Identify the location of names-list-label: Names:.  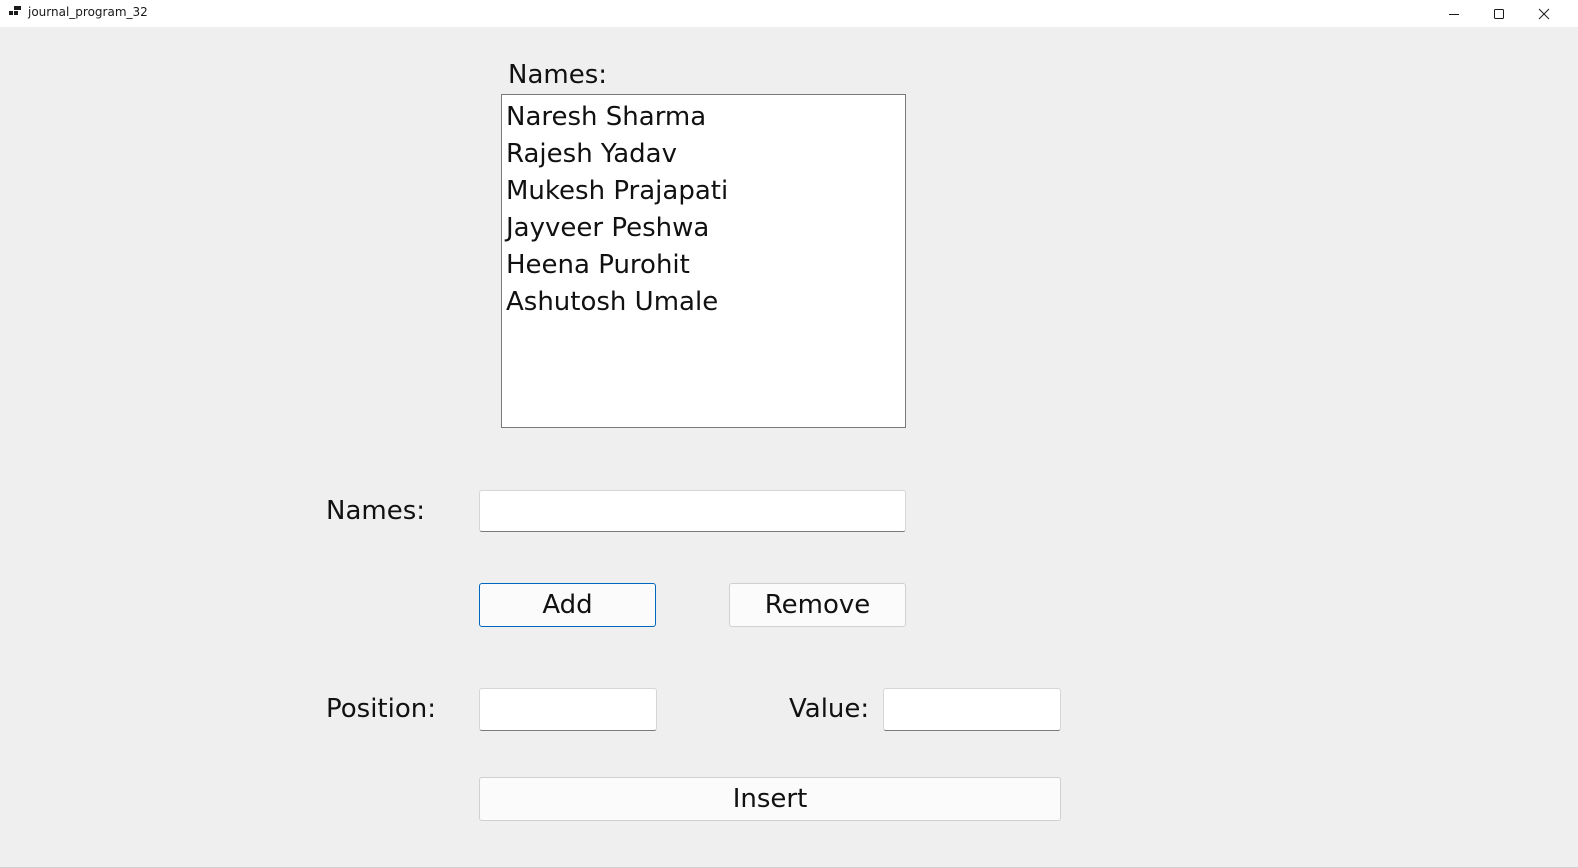
(558, 75).